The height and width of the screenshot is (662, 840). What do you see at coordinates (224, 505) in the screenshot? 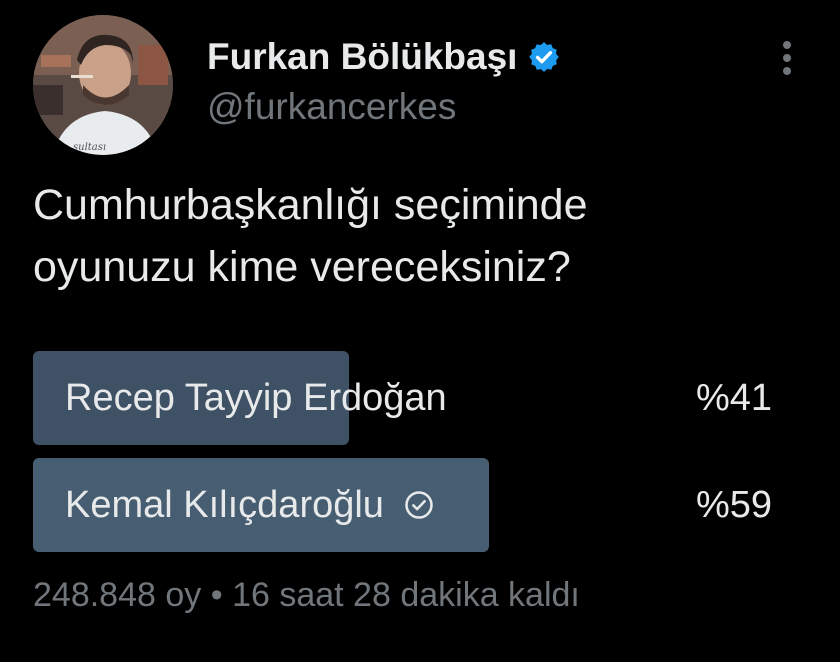
I see `poll-option-label: Kemal Kılıçdaroğlu` at bounding box center [224, 505].